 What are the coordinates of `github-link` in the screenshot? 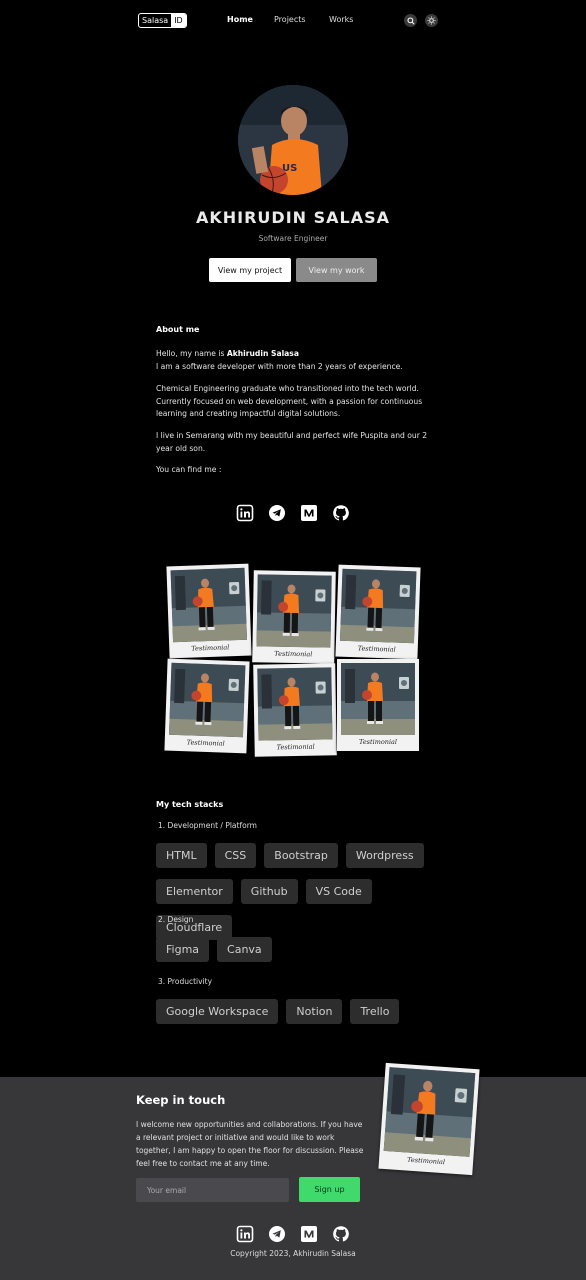 It's located at (341, 513).